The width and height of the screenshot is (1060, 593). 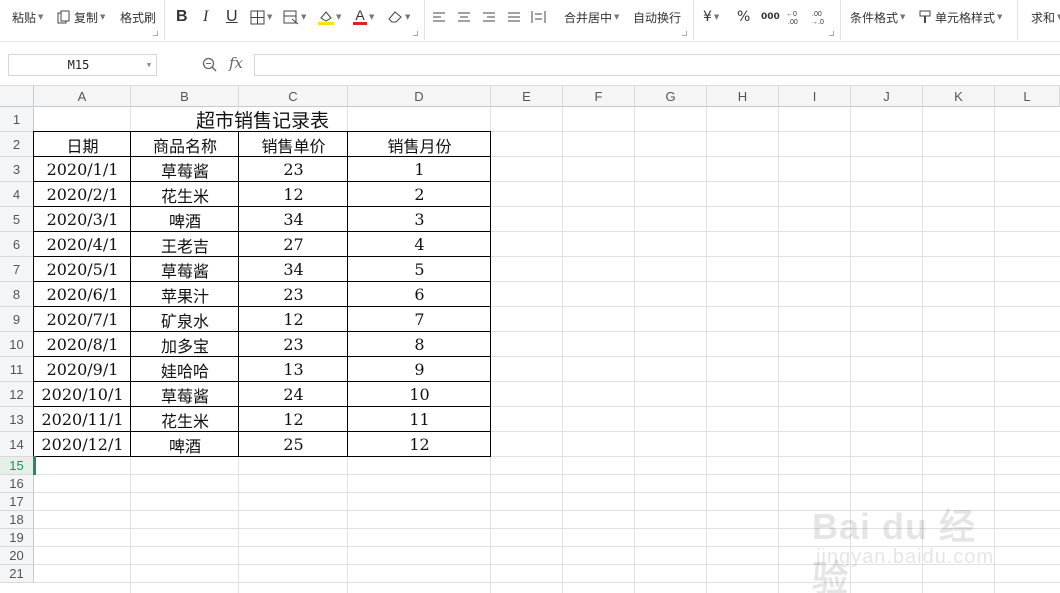 I want to click on currency-button: ¥ ▼, so click(x=711, y=17).